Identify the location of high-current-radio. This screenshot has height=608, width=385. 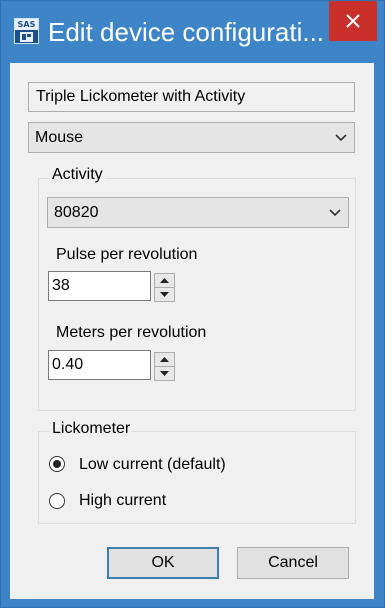
(57, 501).